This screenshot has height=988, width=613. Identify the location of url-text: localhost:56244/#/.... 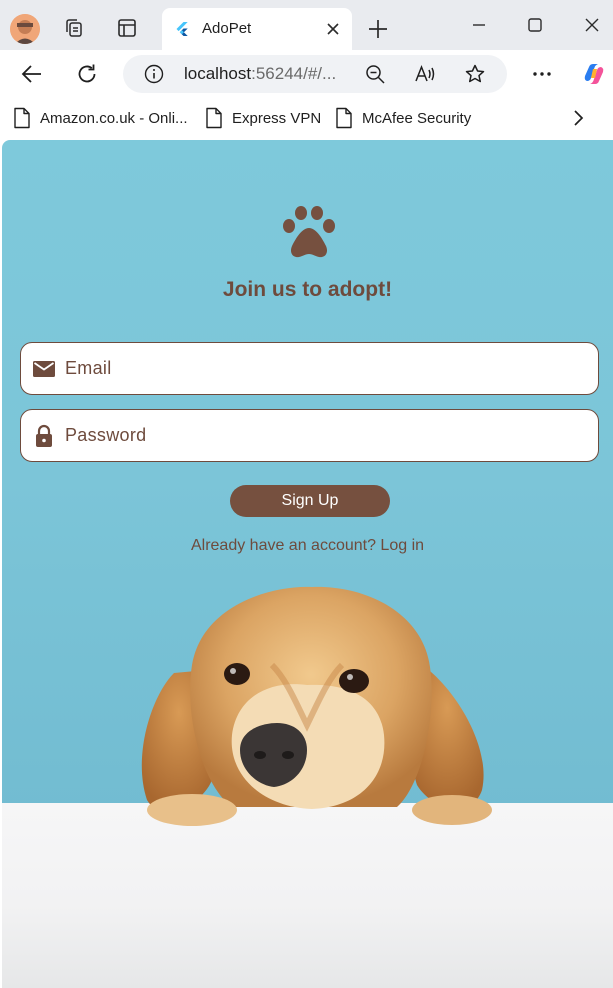
(260, 74).